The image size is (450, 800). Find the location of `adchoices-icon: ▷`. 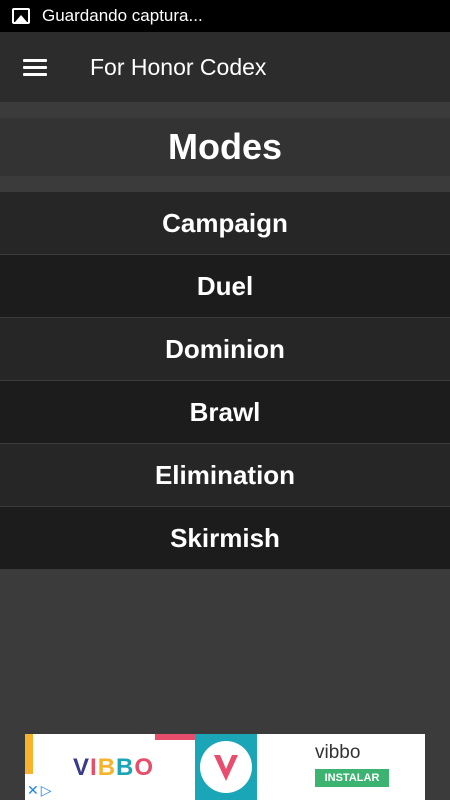

adchoices-icon: ▷ is located at coordinates (46, 790).